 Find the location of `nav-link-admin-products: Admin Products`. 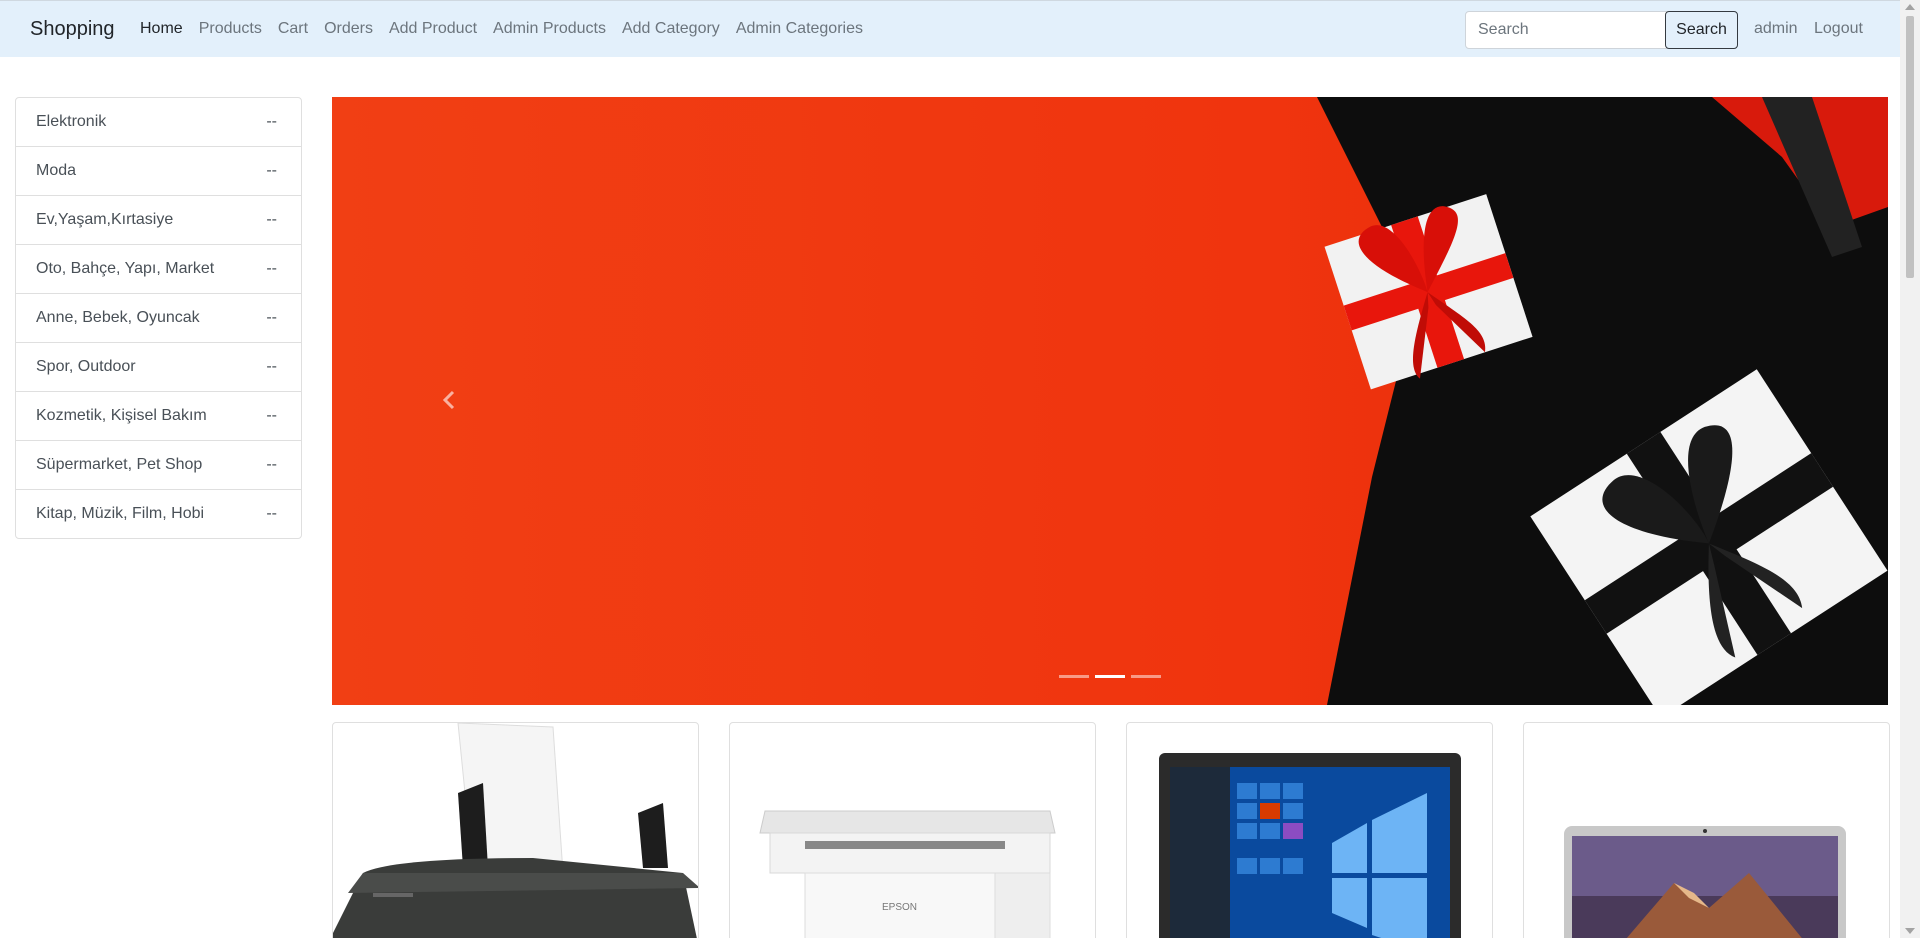

nav-link-admin-products: Admin Products is located at coordinates (549, 29).